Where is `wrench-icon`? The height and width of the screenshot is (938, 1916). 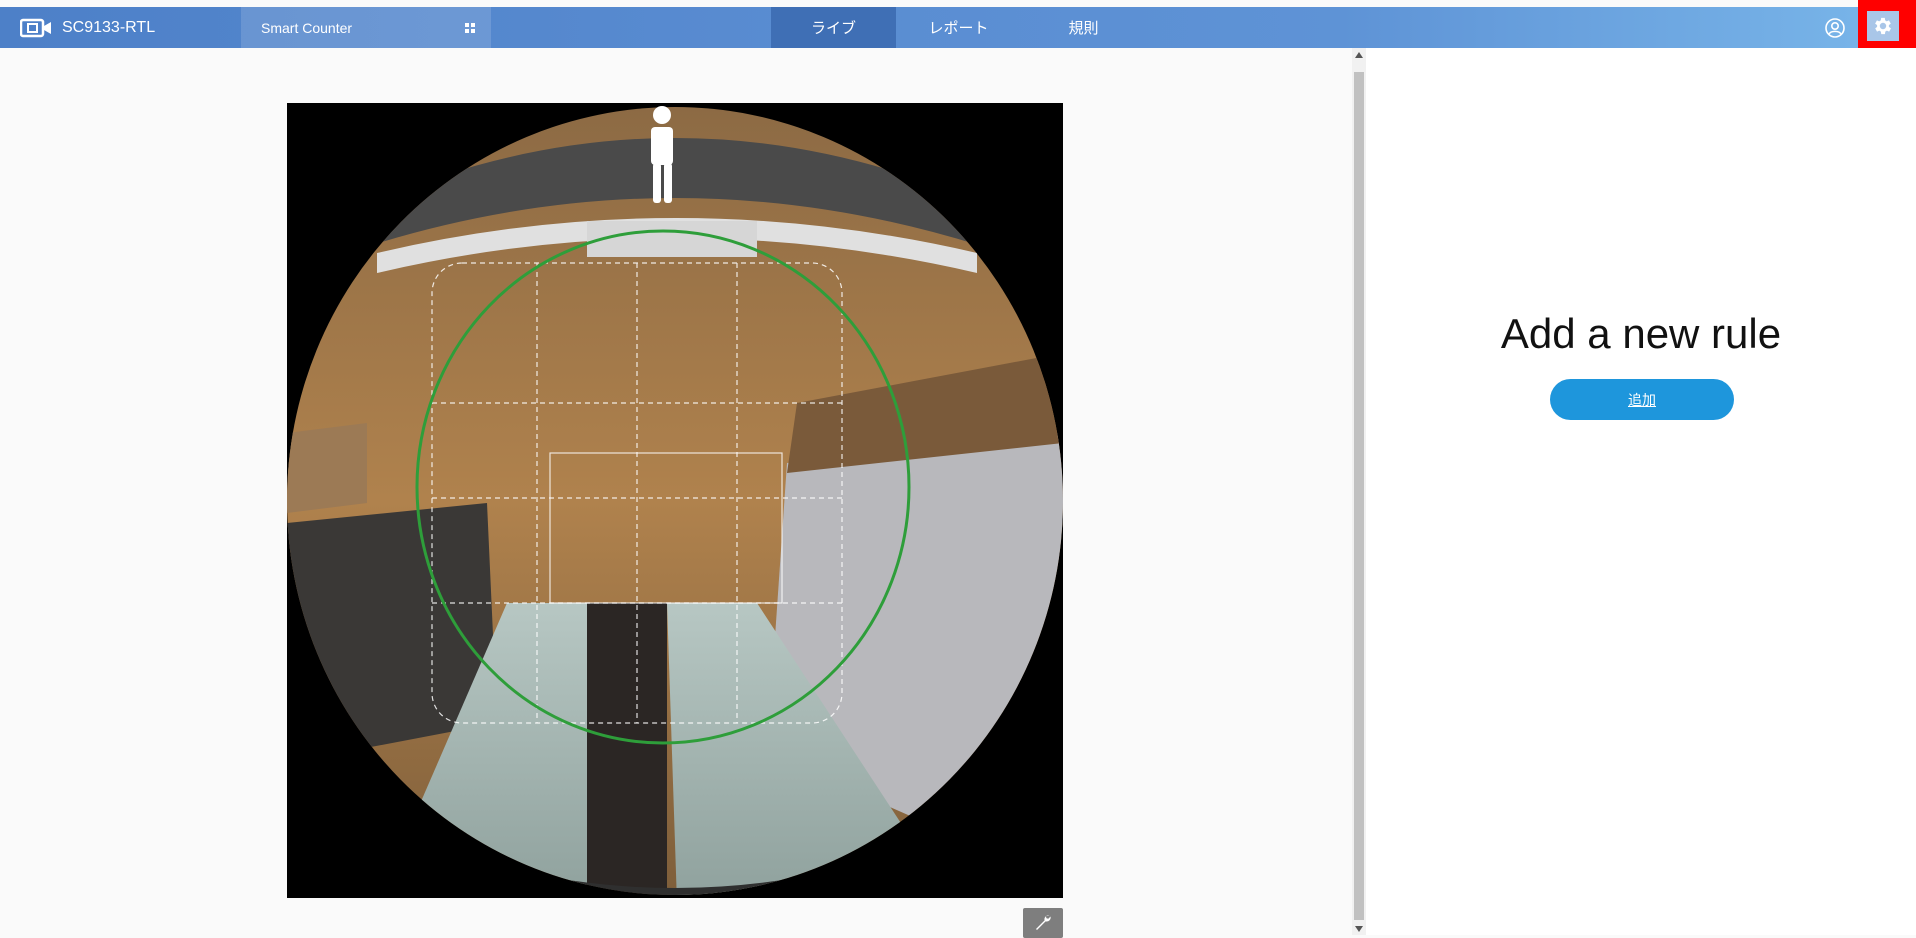
wrench-icon is located at coordinates (1043, 922).